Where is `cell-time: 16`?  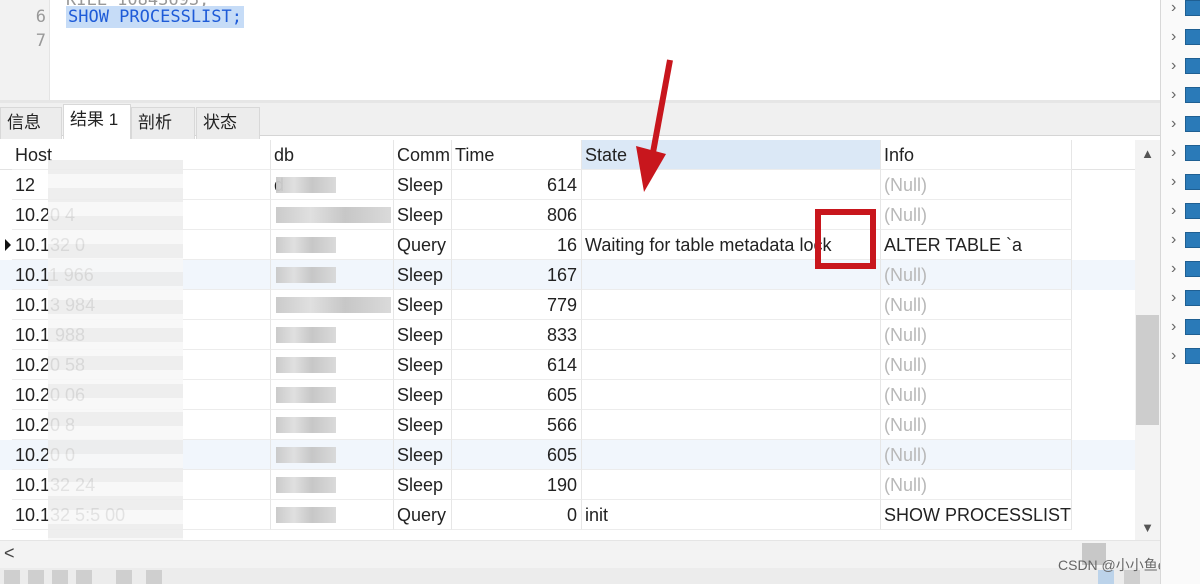 cell-time: 16 is located at coordinates (517, 245).